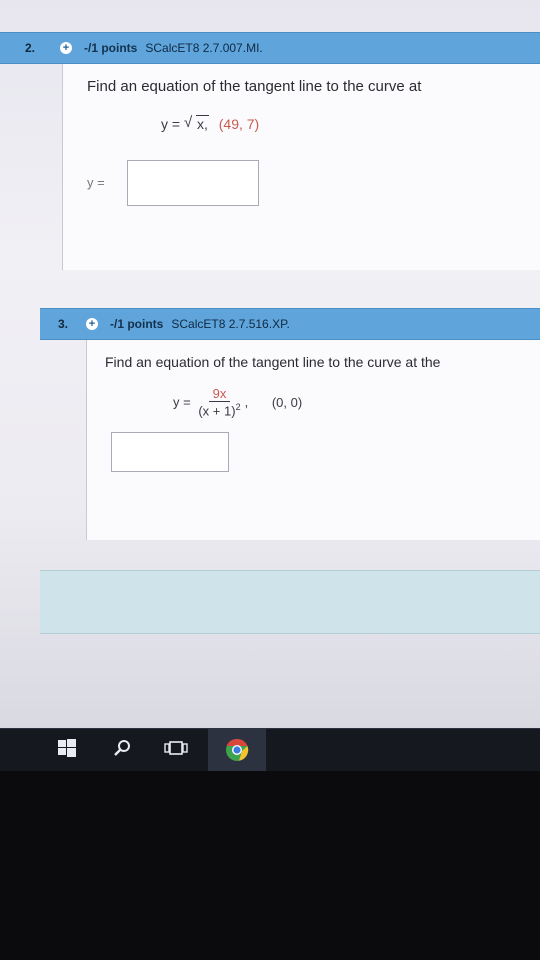  I want to click on chrome-icon, so click(237, 750).